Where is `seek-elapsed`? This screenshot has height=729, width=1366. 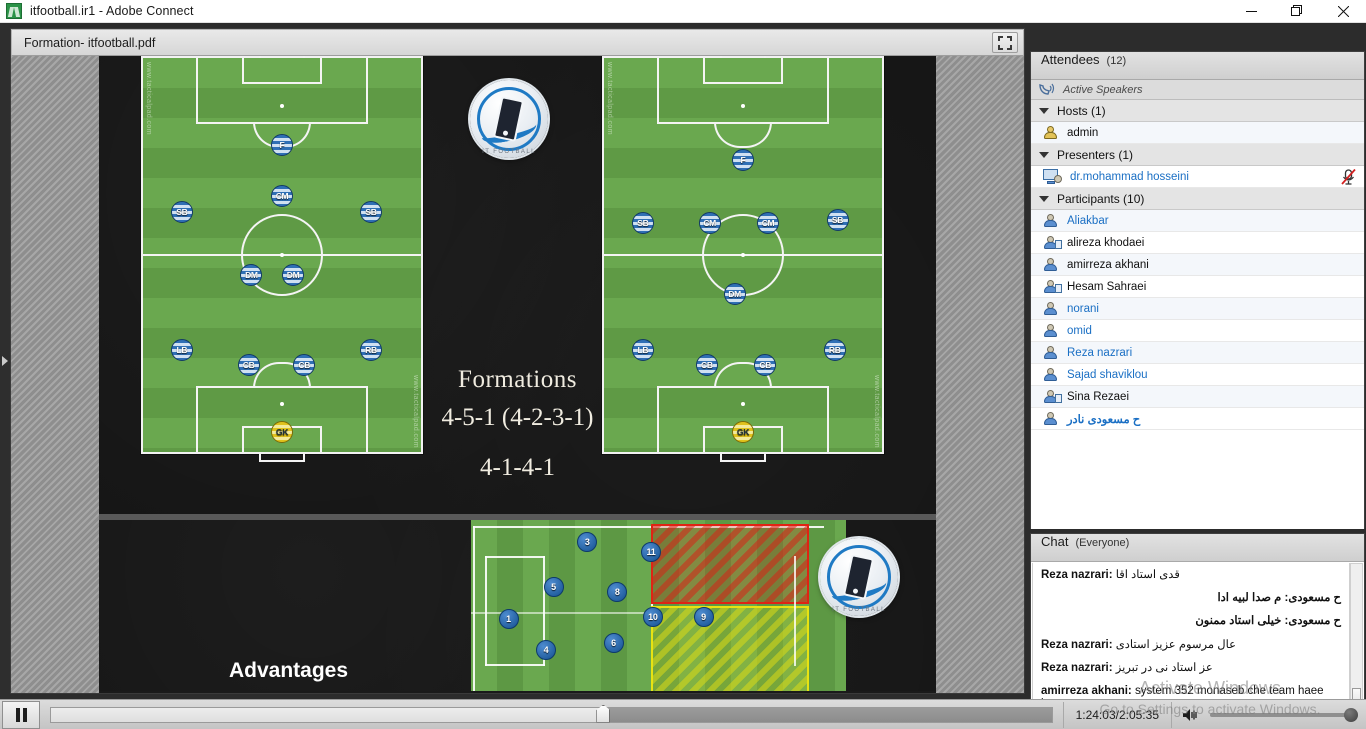 seek-elapsed is located at coordinates (327, 714).